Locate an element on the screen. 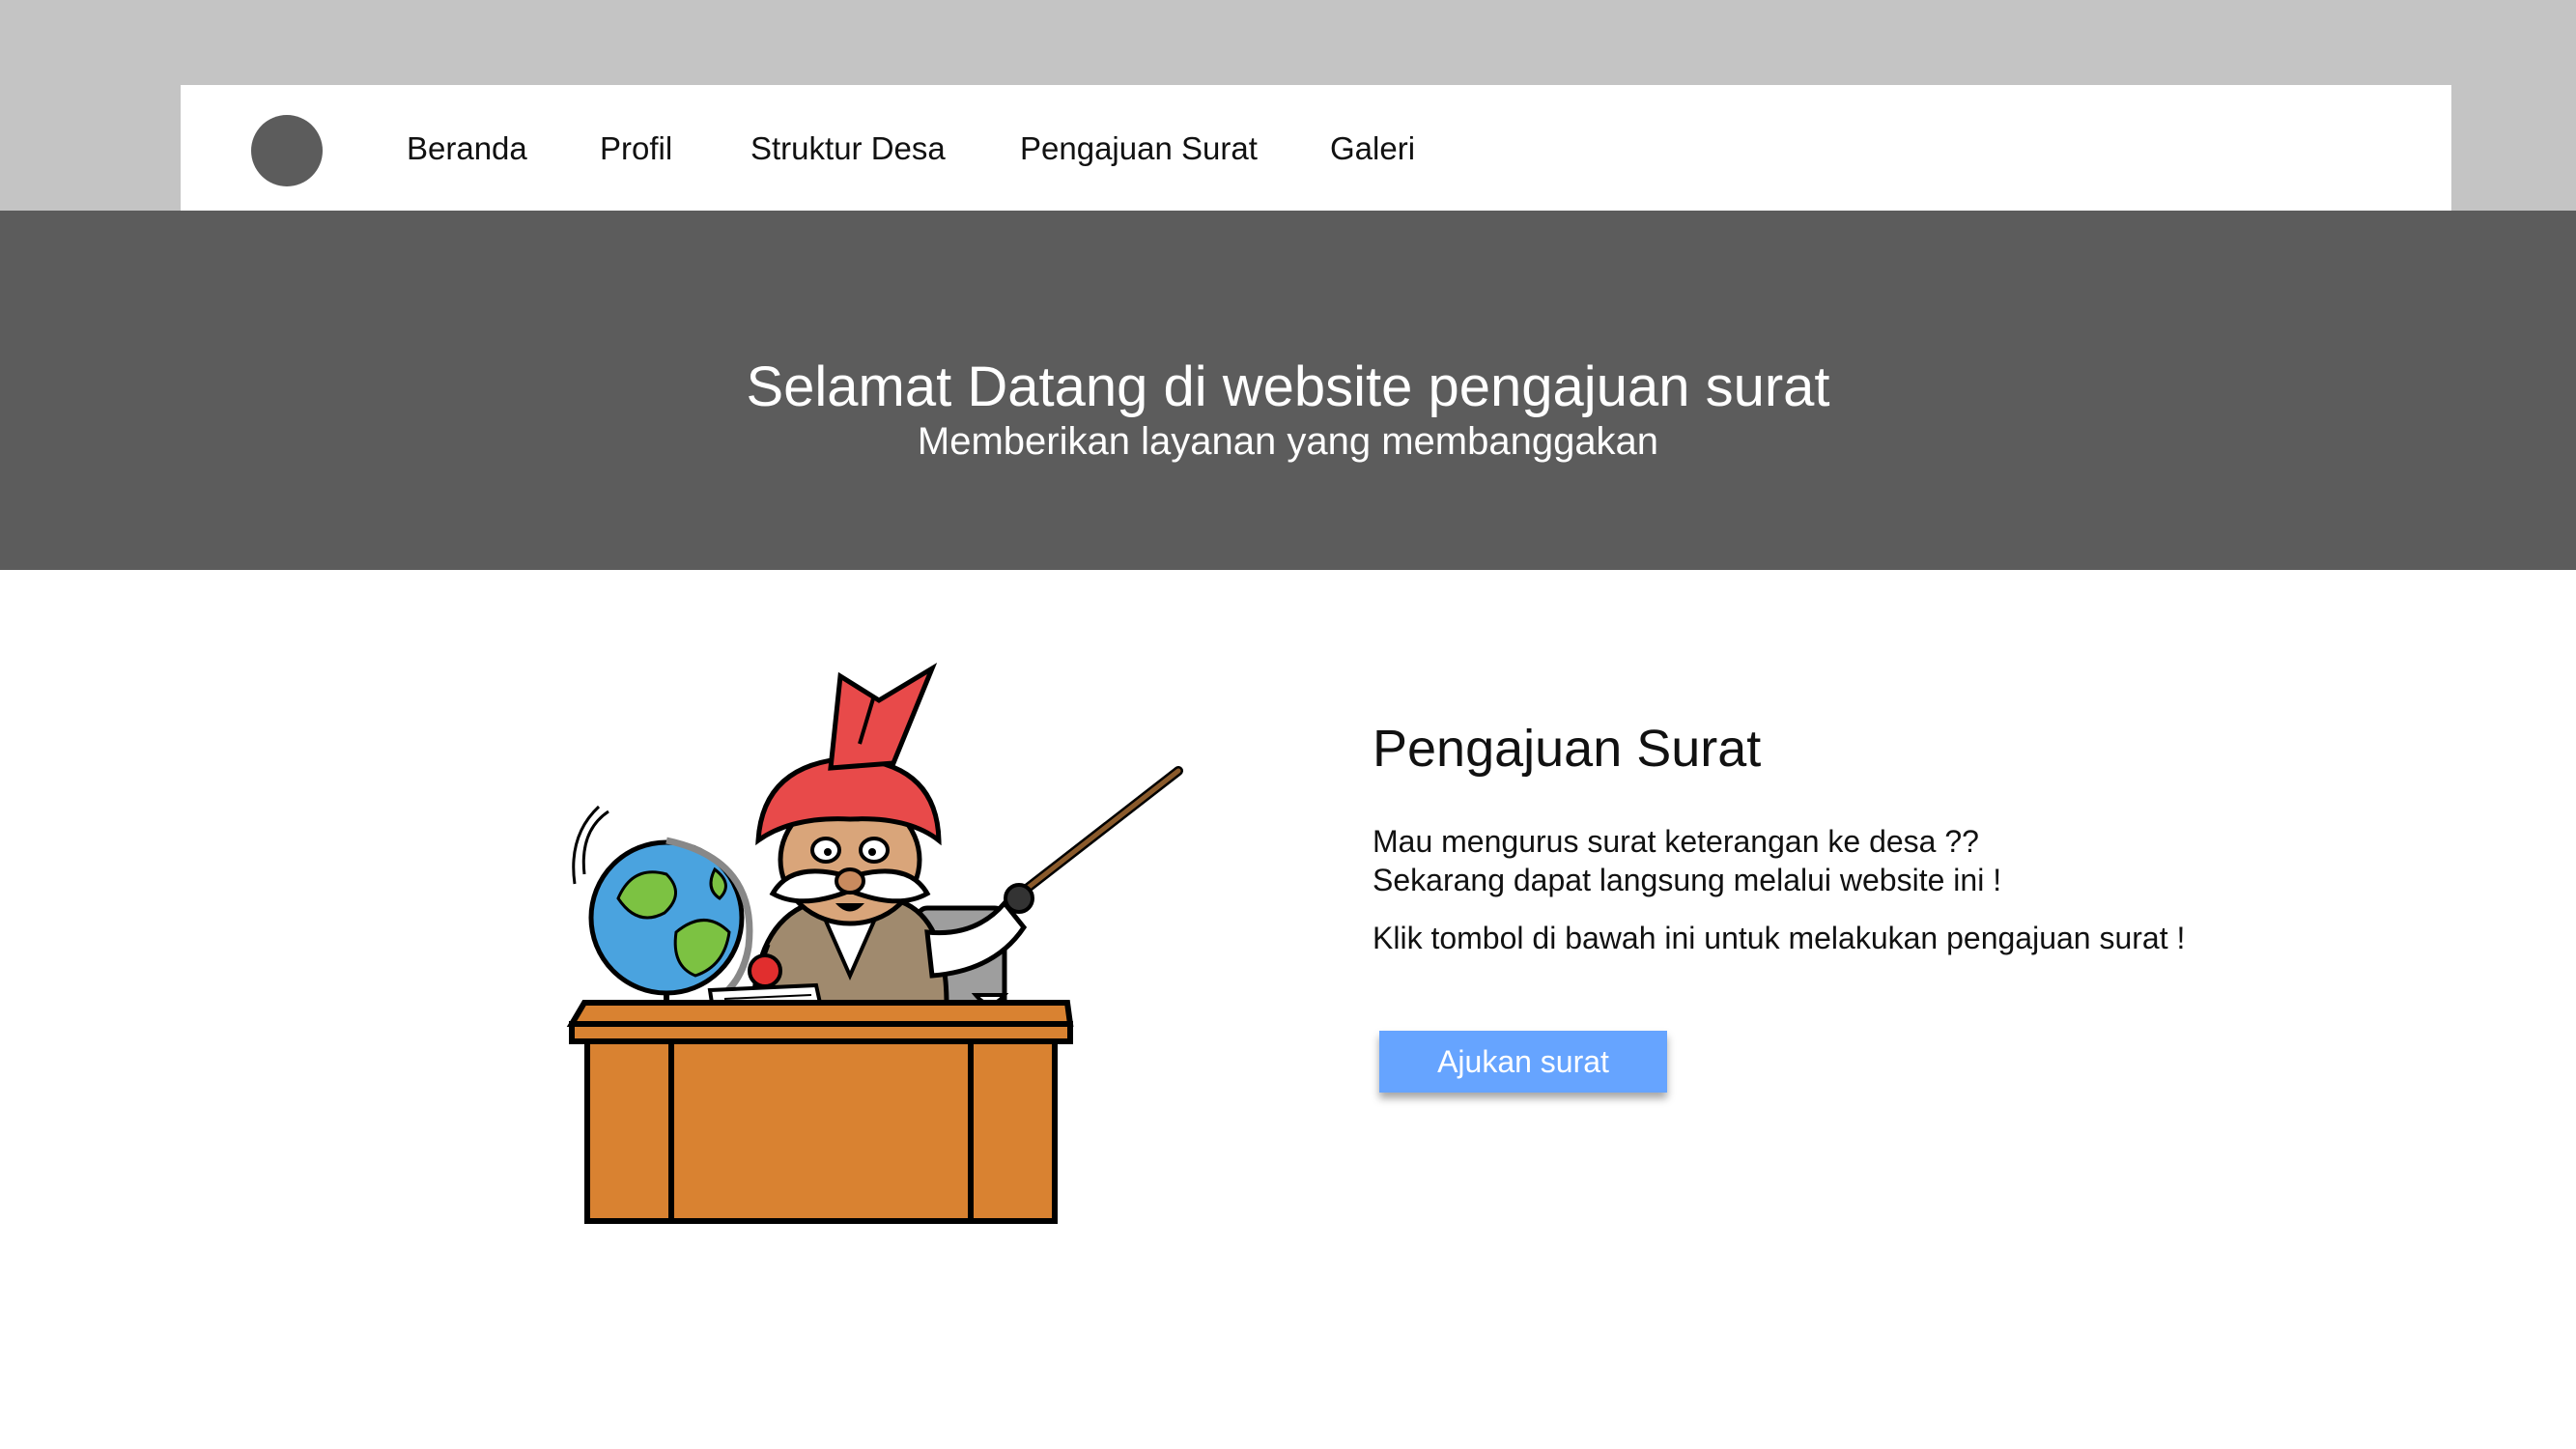  nav-item-struktur-desa: Struktur Desa is located at coordinates (848, 148).